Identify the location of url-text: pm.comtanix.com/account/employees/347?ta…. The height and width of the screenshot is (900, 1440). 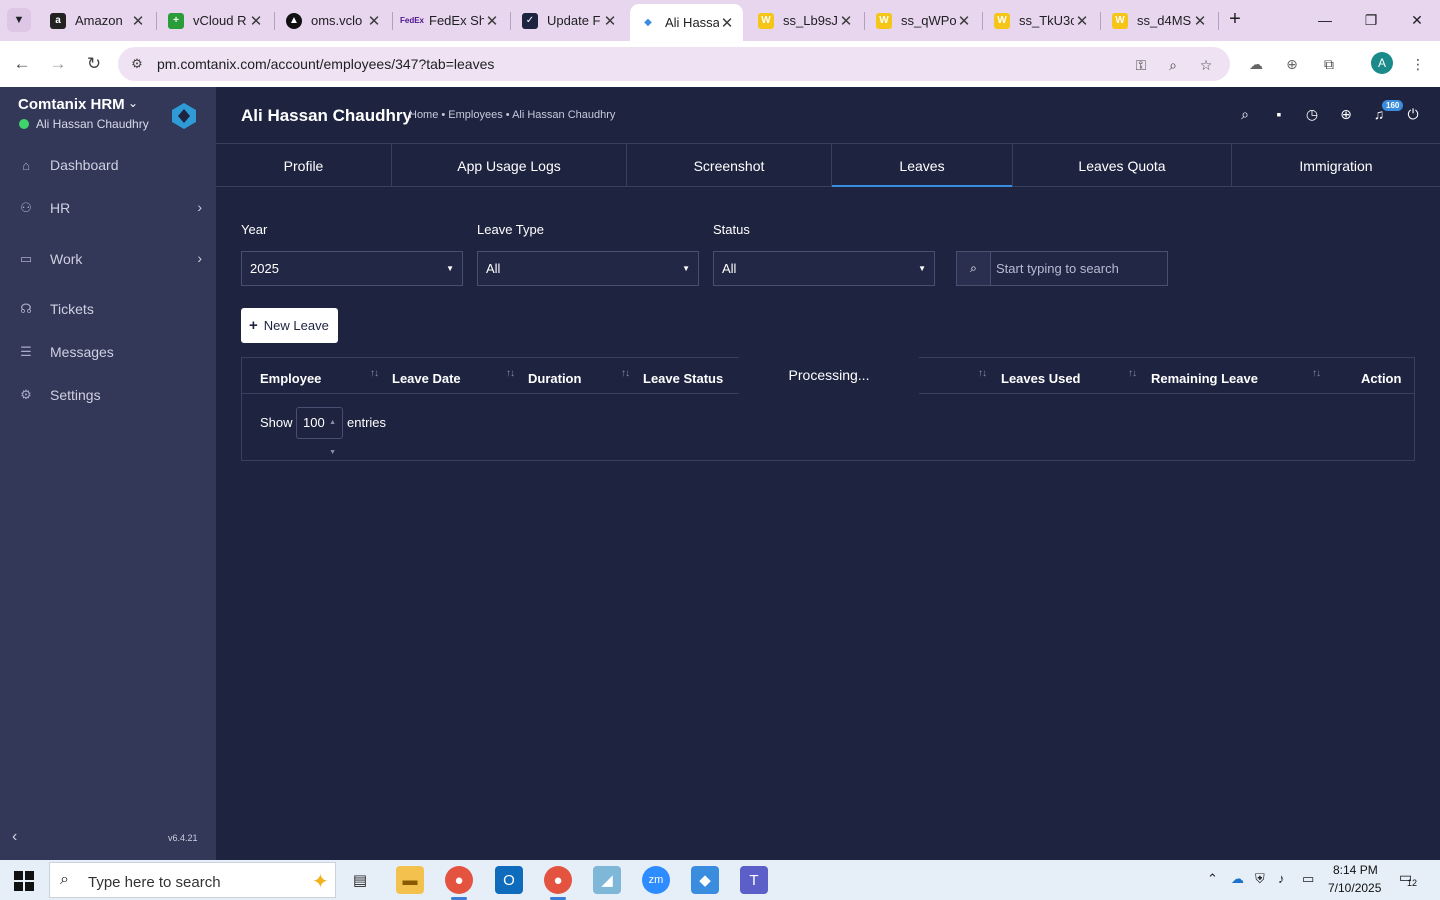
(325, 64).